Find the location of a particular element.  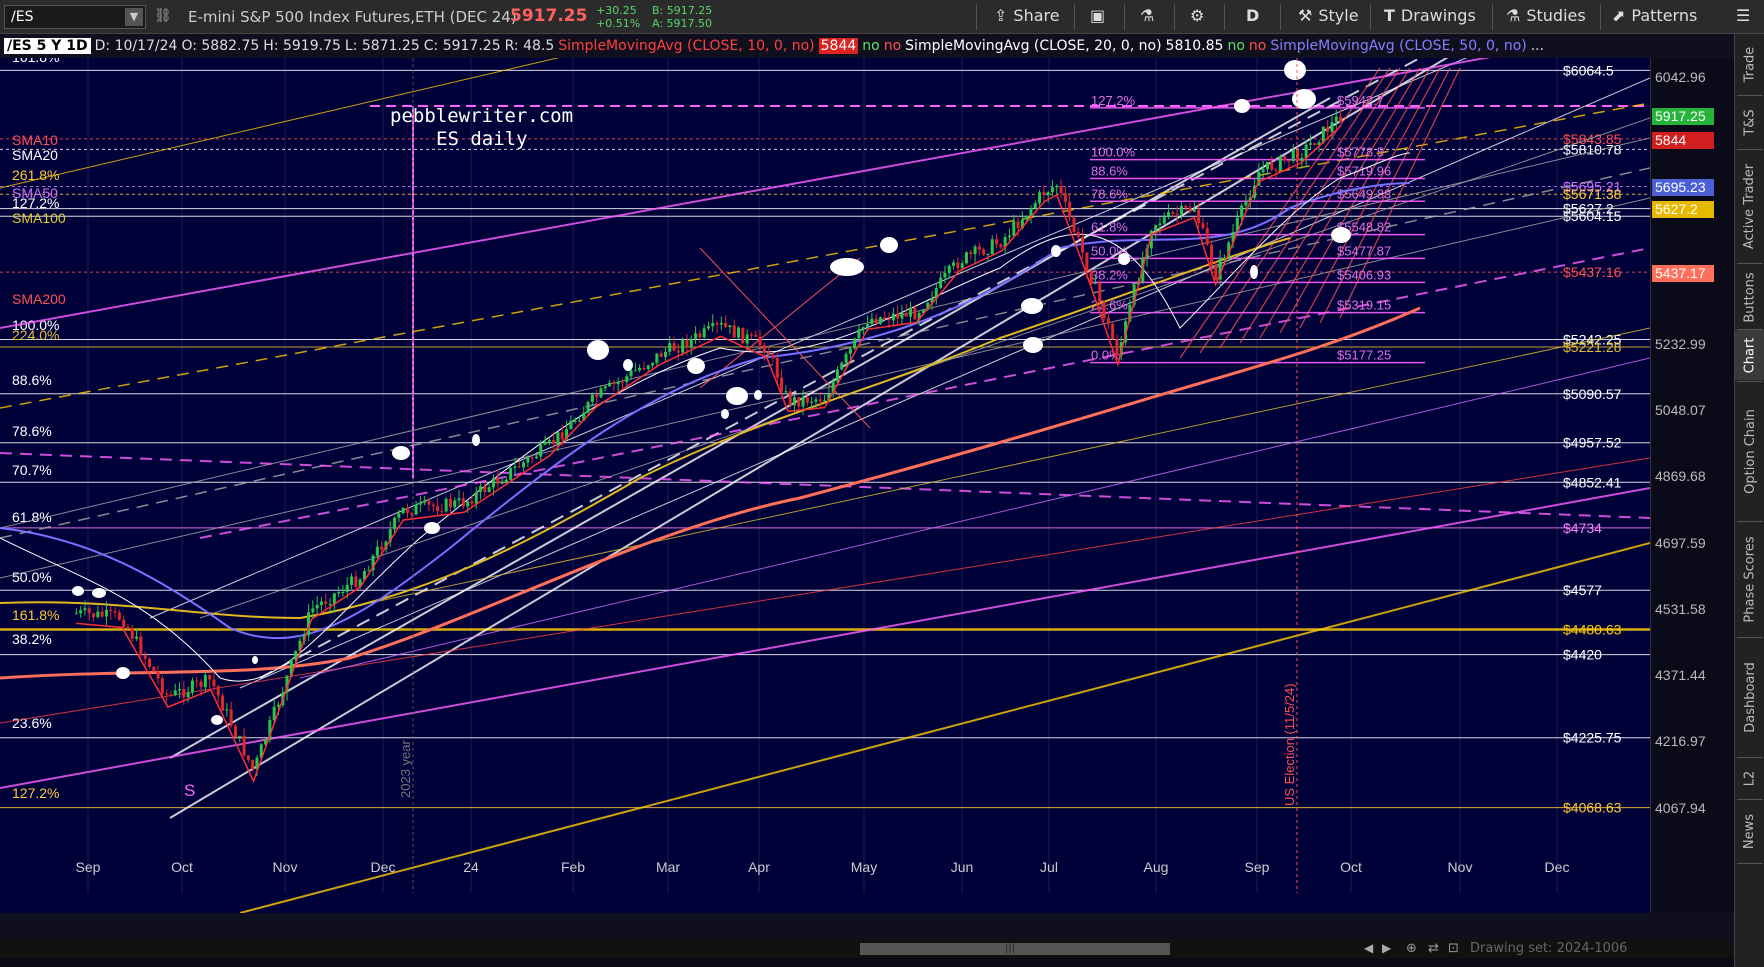

drawings-label: Drawings is located at coordinates (1438, 15).